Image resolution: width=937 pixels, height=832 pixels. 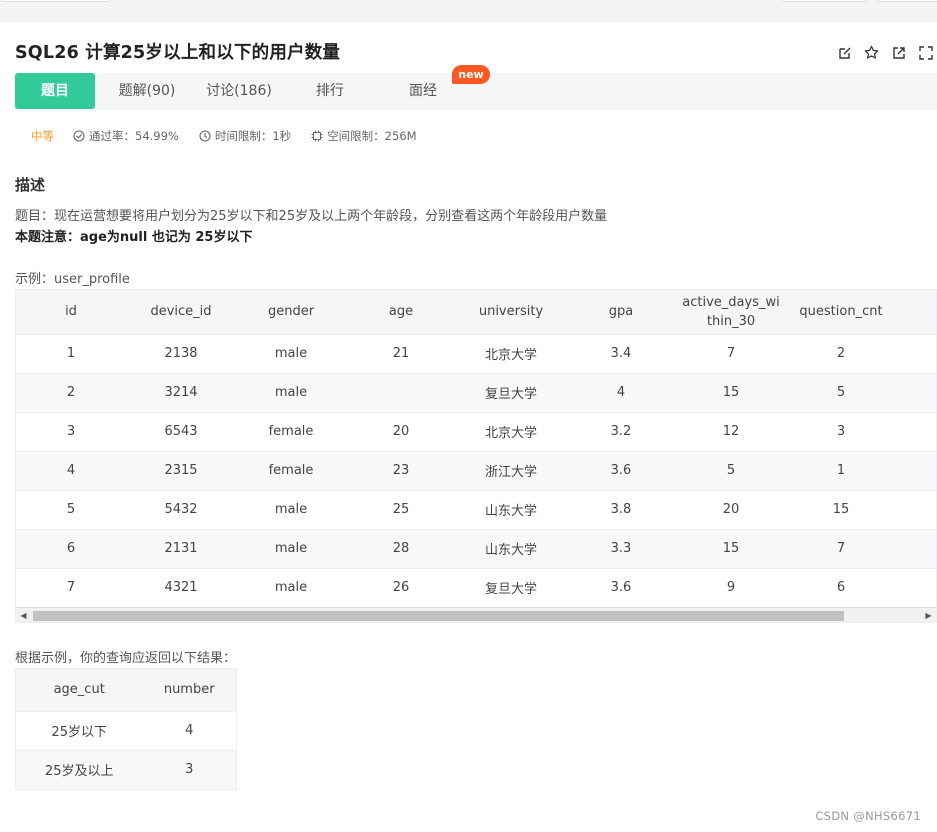 What do you see at coordinates (511, 312) in the screenshot?
I see `column-header: university` at bounding box center [511, 312].